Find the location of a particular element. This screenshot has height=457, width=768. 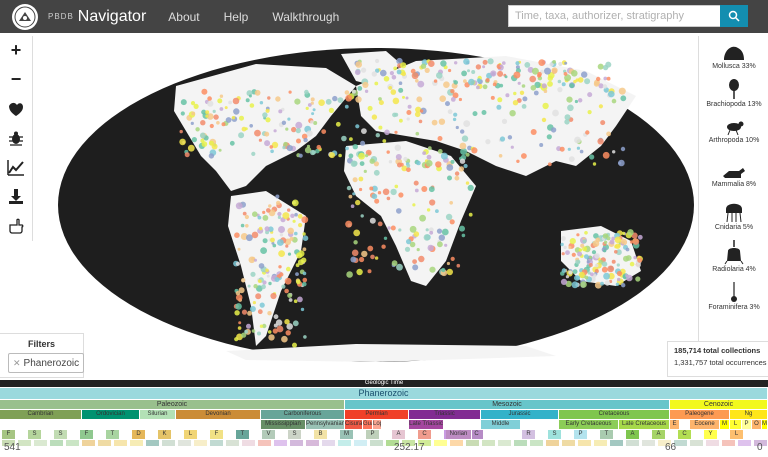

taxon-brachiopoda: Brachiopoda 13% is located at coordinates (733, 93).